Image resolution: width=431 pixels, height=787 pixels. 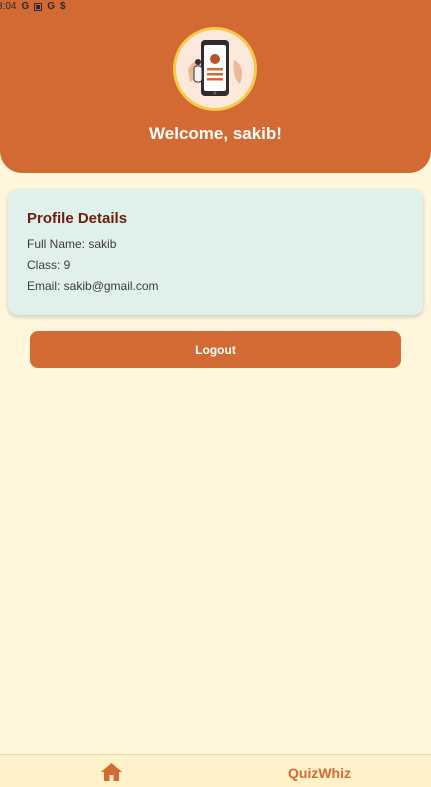 I want to click on status-bar: 3:04 G G $, so click(x=215, y=6).